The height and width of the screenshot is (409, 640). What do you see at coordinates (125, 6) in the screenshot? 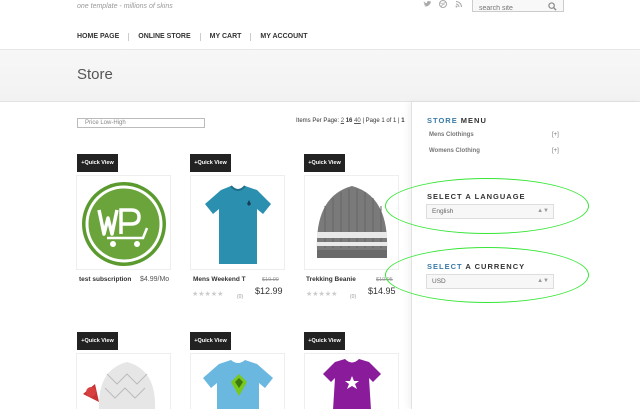
I see `site-tagline: one template - millions of skins` at bounding box center [125, 6].